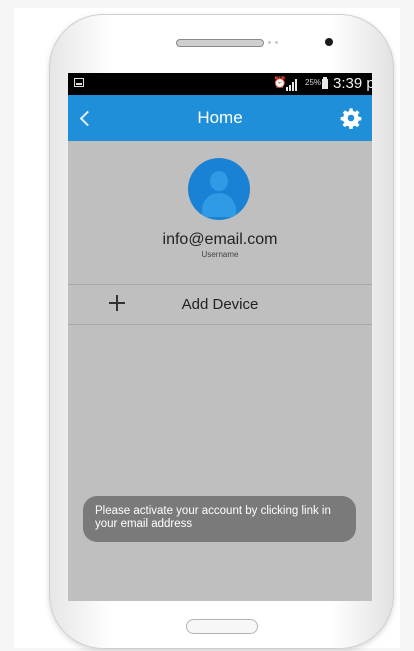  Describe the element at coordinates (79, 82) in the screenshot. I see `screenshot-icon` at that location.